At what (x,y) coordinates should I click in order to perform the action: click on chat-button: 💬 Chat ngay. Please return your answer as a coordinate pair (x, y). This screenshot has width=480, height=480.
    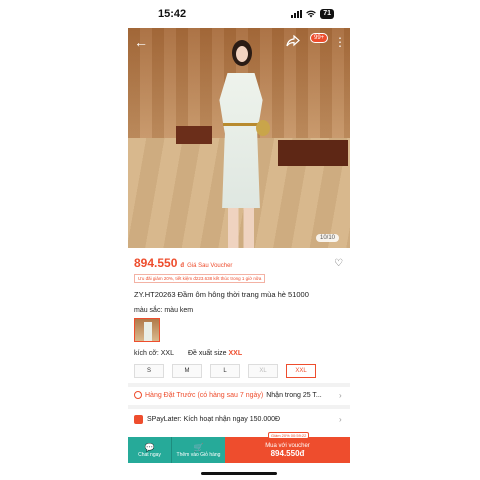
    Looking at the image, I should click on (149, 450).